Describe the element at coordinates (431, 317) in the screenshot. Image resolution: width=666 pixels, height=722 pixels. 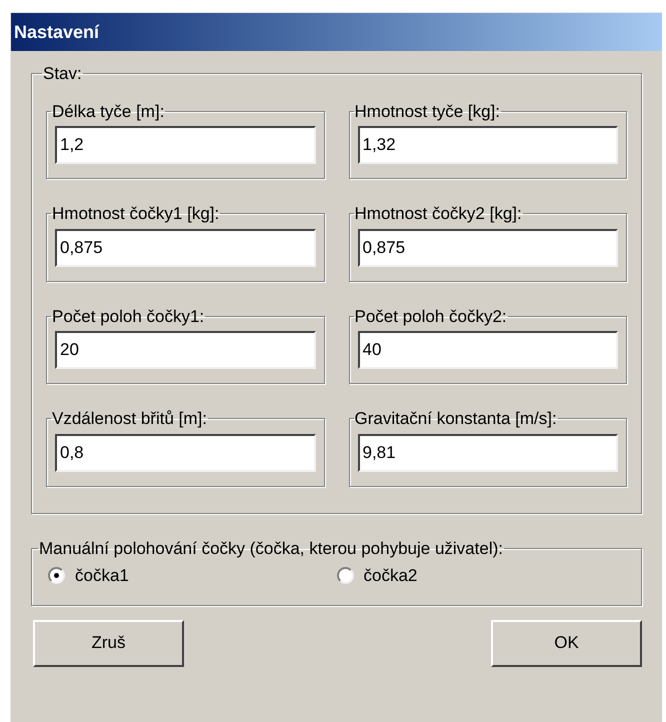
I see `field-label: Počet poloh čočky2:` at that location.